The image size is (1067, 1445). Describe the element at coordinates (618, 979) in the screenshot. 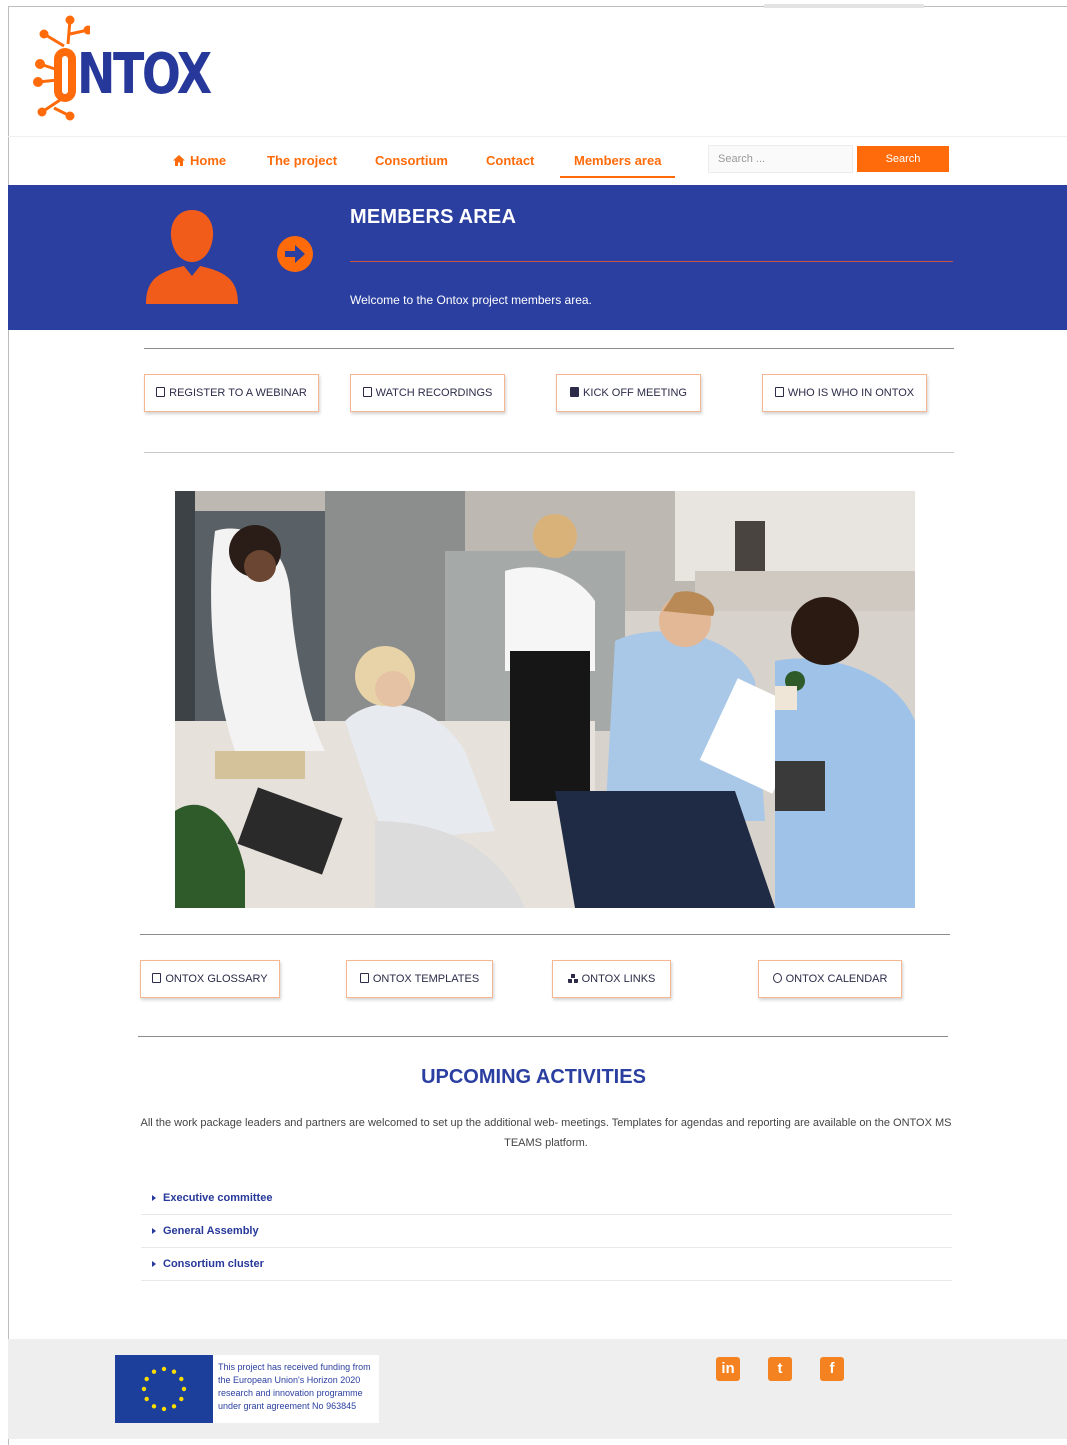

I see `button-label: ONTOX LINKS` at that location.